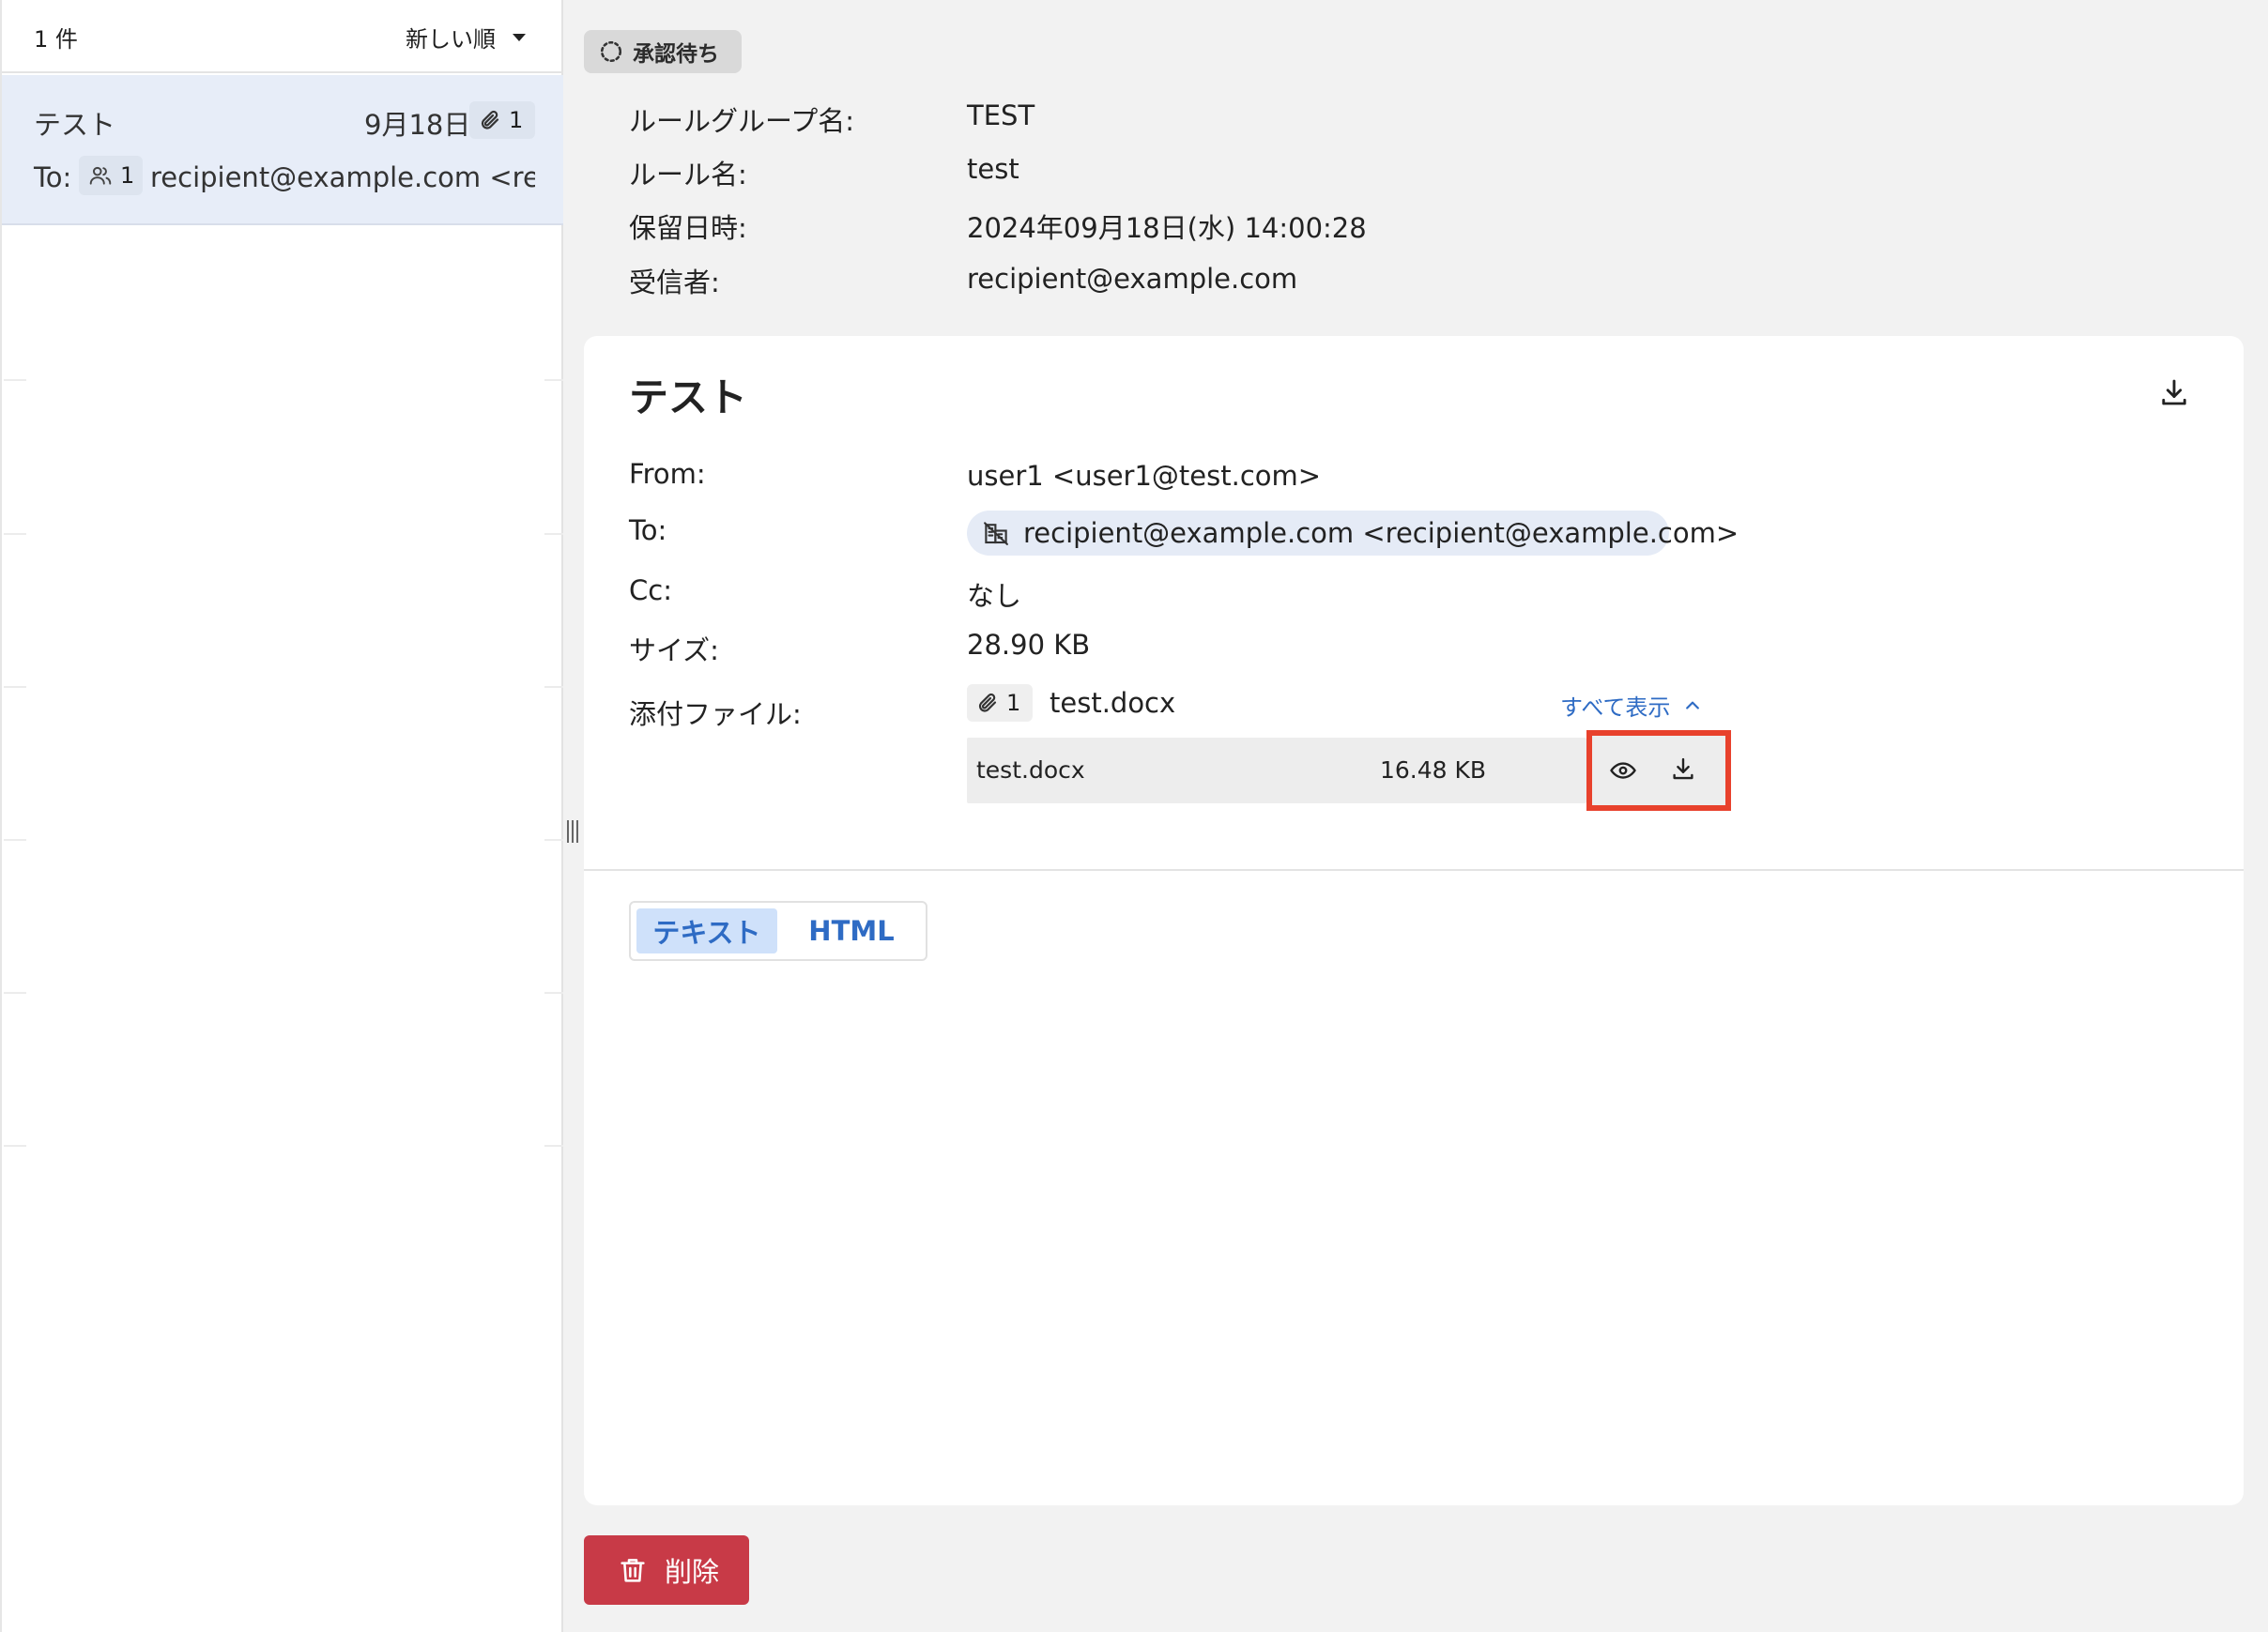 This screenshot has height=1632, width=2268. Describe the element at coordinates (1144, 476) in the screenshot. I see `from-value: user1 <user1@test.com>` at that location.